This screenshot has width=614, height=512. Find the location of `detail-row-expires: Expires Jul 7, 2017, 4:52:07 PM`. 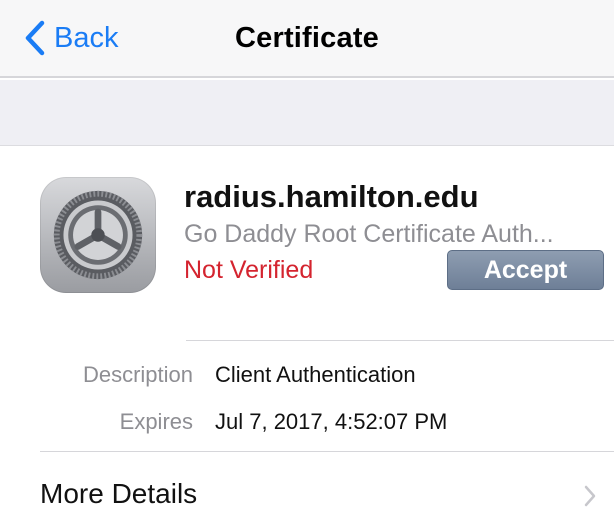

detail-row-expires: Expires Jul 7, 2017, 4:52:07 PM is located at coordinates (307, 422).